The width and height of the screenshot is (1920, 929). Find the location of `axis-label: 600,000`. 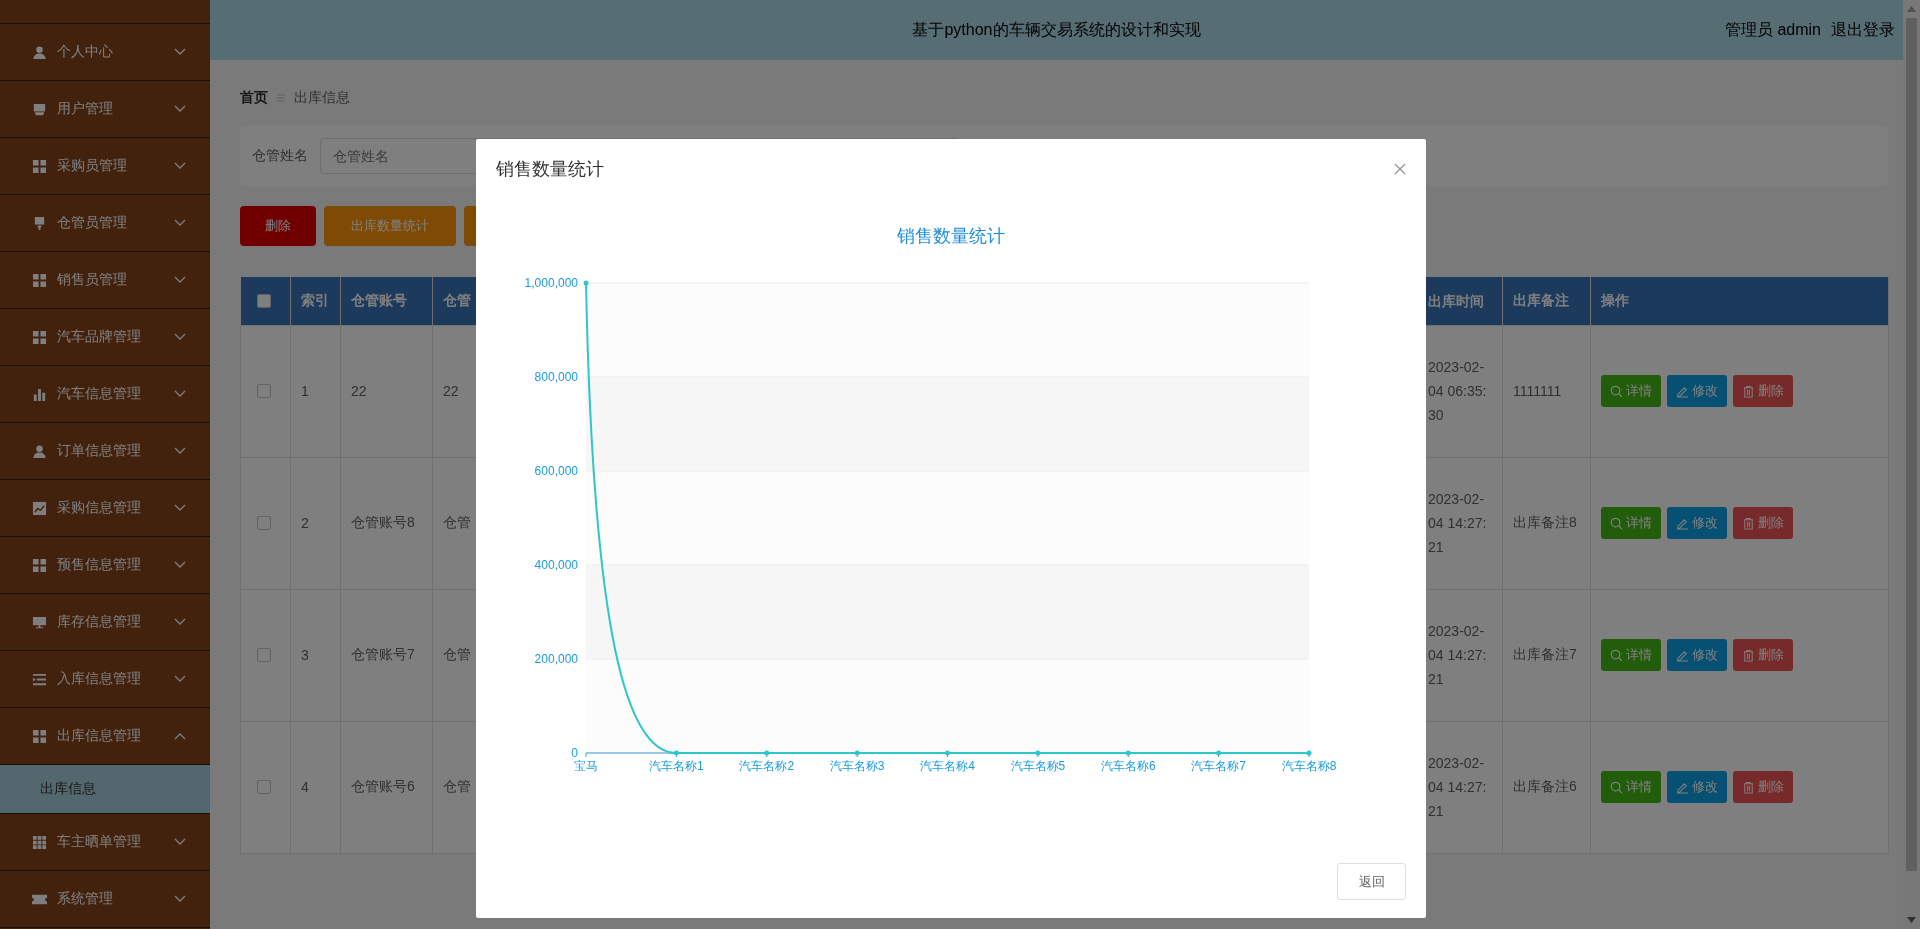

axis-label: 600,000 is located at coordinates (556, 471).